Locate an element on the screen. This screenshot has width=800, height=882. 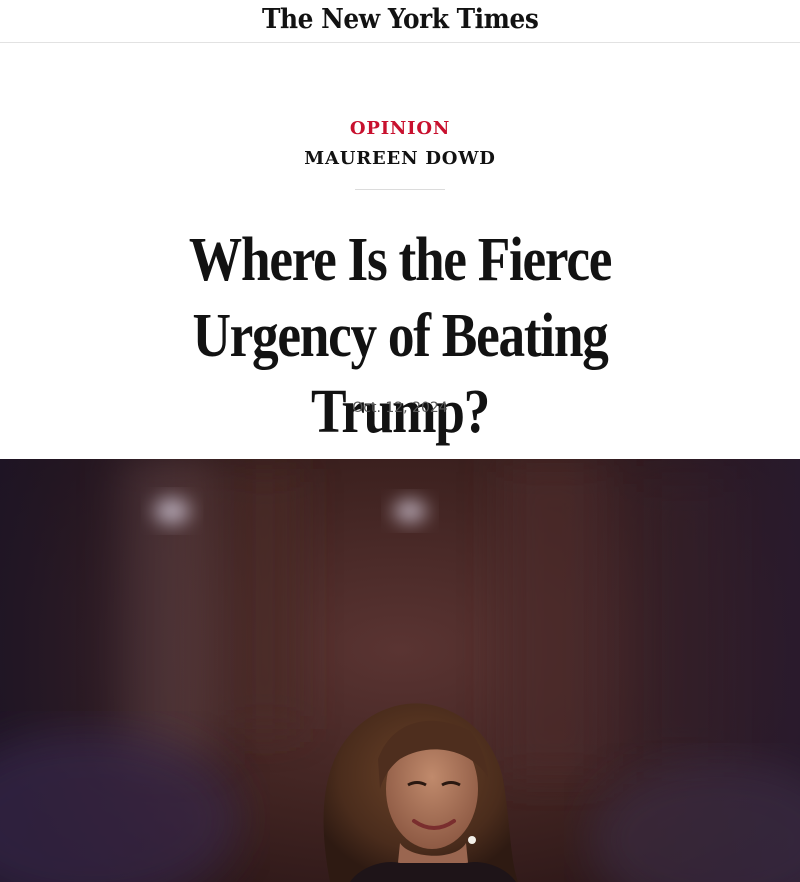
site-header: The New York Times is located at coordinates (400, 21).